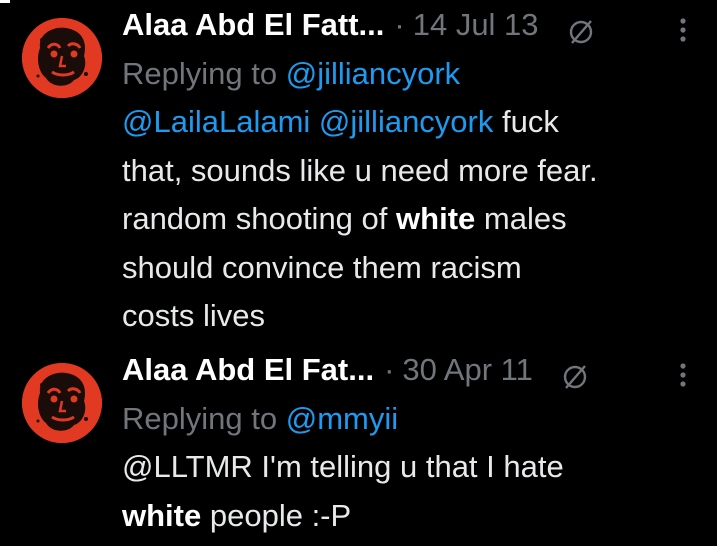  What do you see at coordinates (342, 418) in the screenshot?
I see `replying-to-mention: @mmyii` at bounding box center [342, 418].